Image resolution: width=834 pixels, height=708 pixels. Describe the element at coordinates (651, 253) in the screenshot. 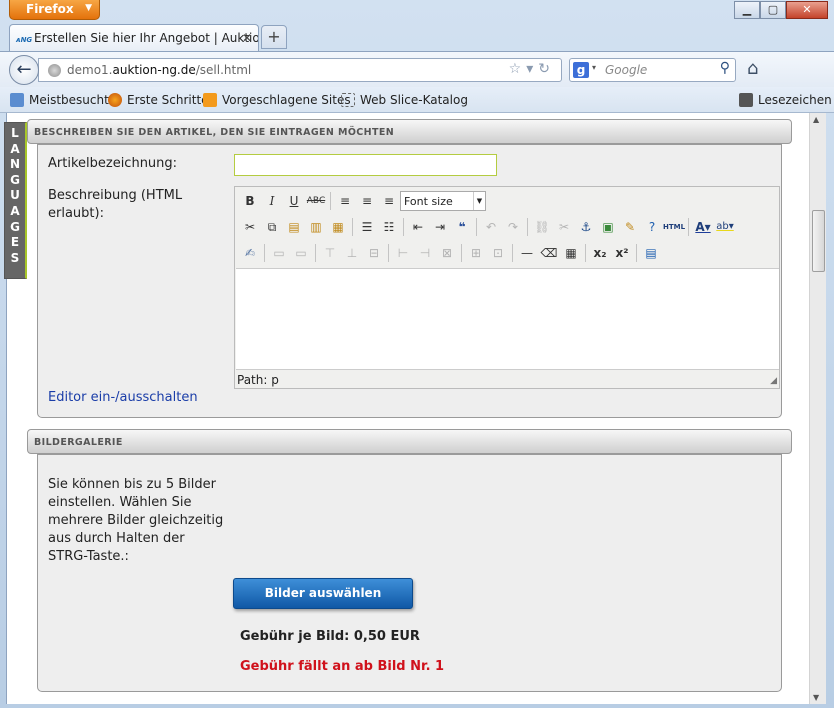

I see `special-char-icon: ▤` at that location.